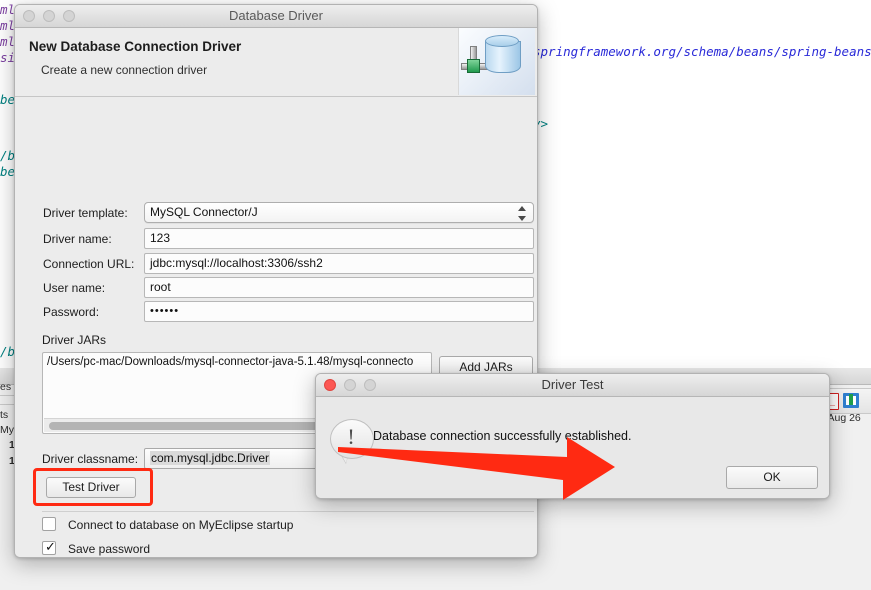 This screenshot has width=871, height=590. What do you see at coordinates (851, 401) in the screenshot?
I see `pin-icon` at bounding box center [851, 401].